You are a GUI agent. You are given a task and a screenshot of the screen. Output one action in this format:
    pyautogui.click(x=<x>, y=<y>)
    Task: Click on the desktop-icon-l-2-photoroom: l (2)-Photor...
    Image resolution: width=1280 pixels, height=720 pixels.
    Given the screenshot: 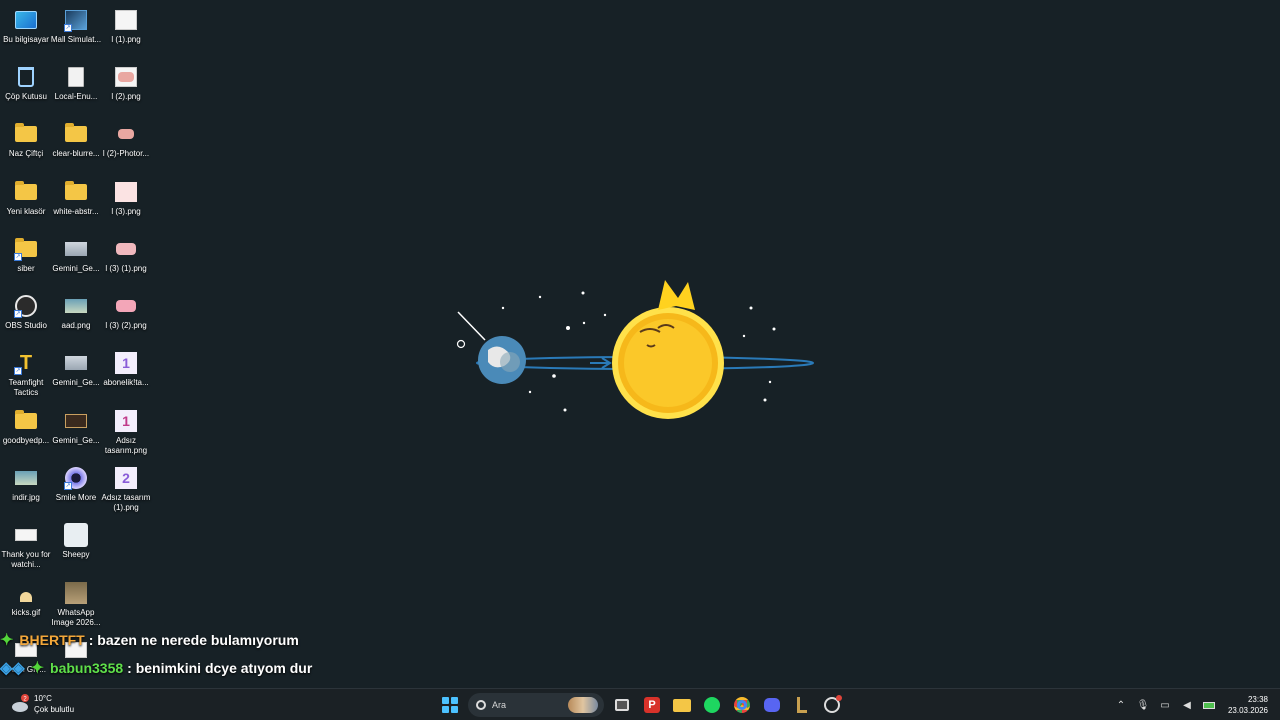 What is the action you would take?
    pyautogui.click(x=126, y=146)
    